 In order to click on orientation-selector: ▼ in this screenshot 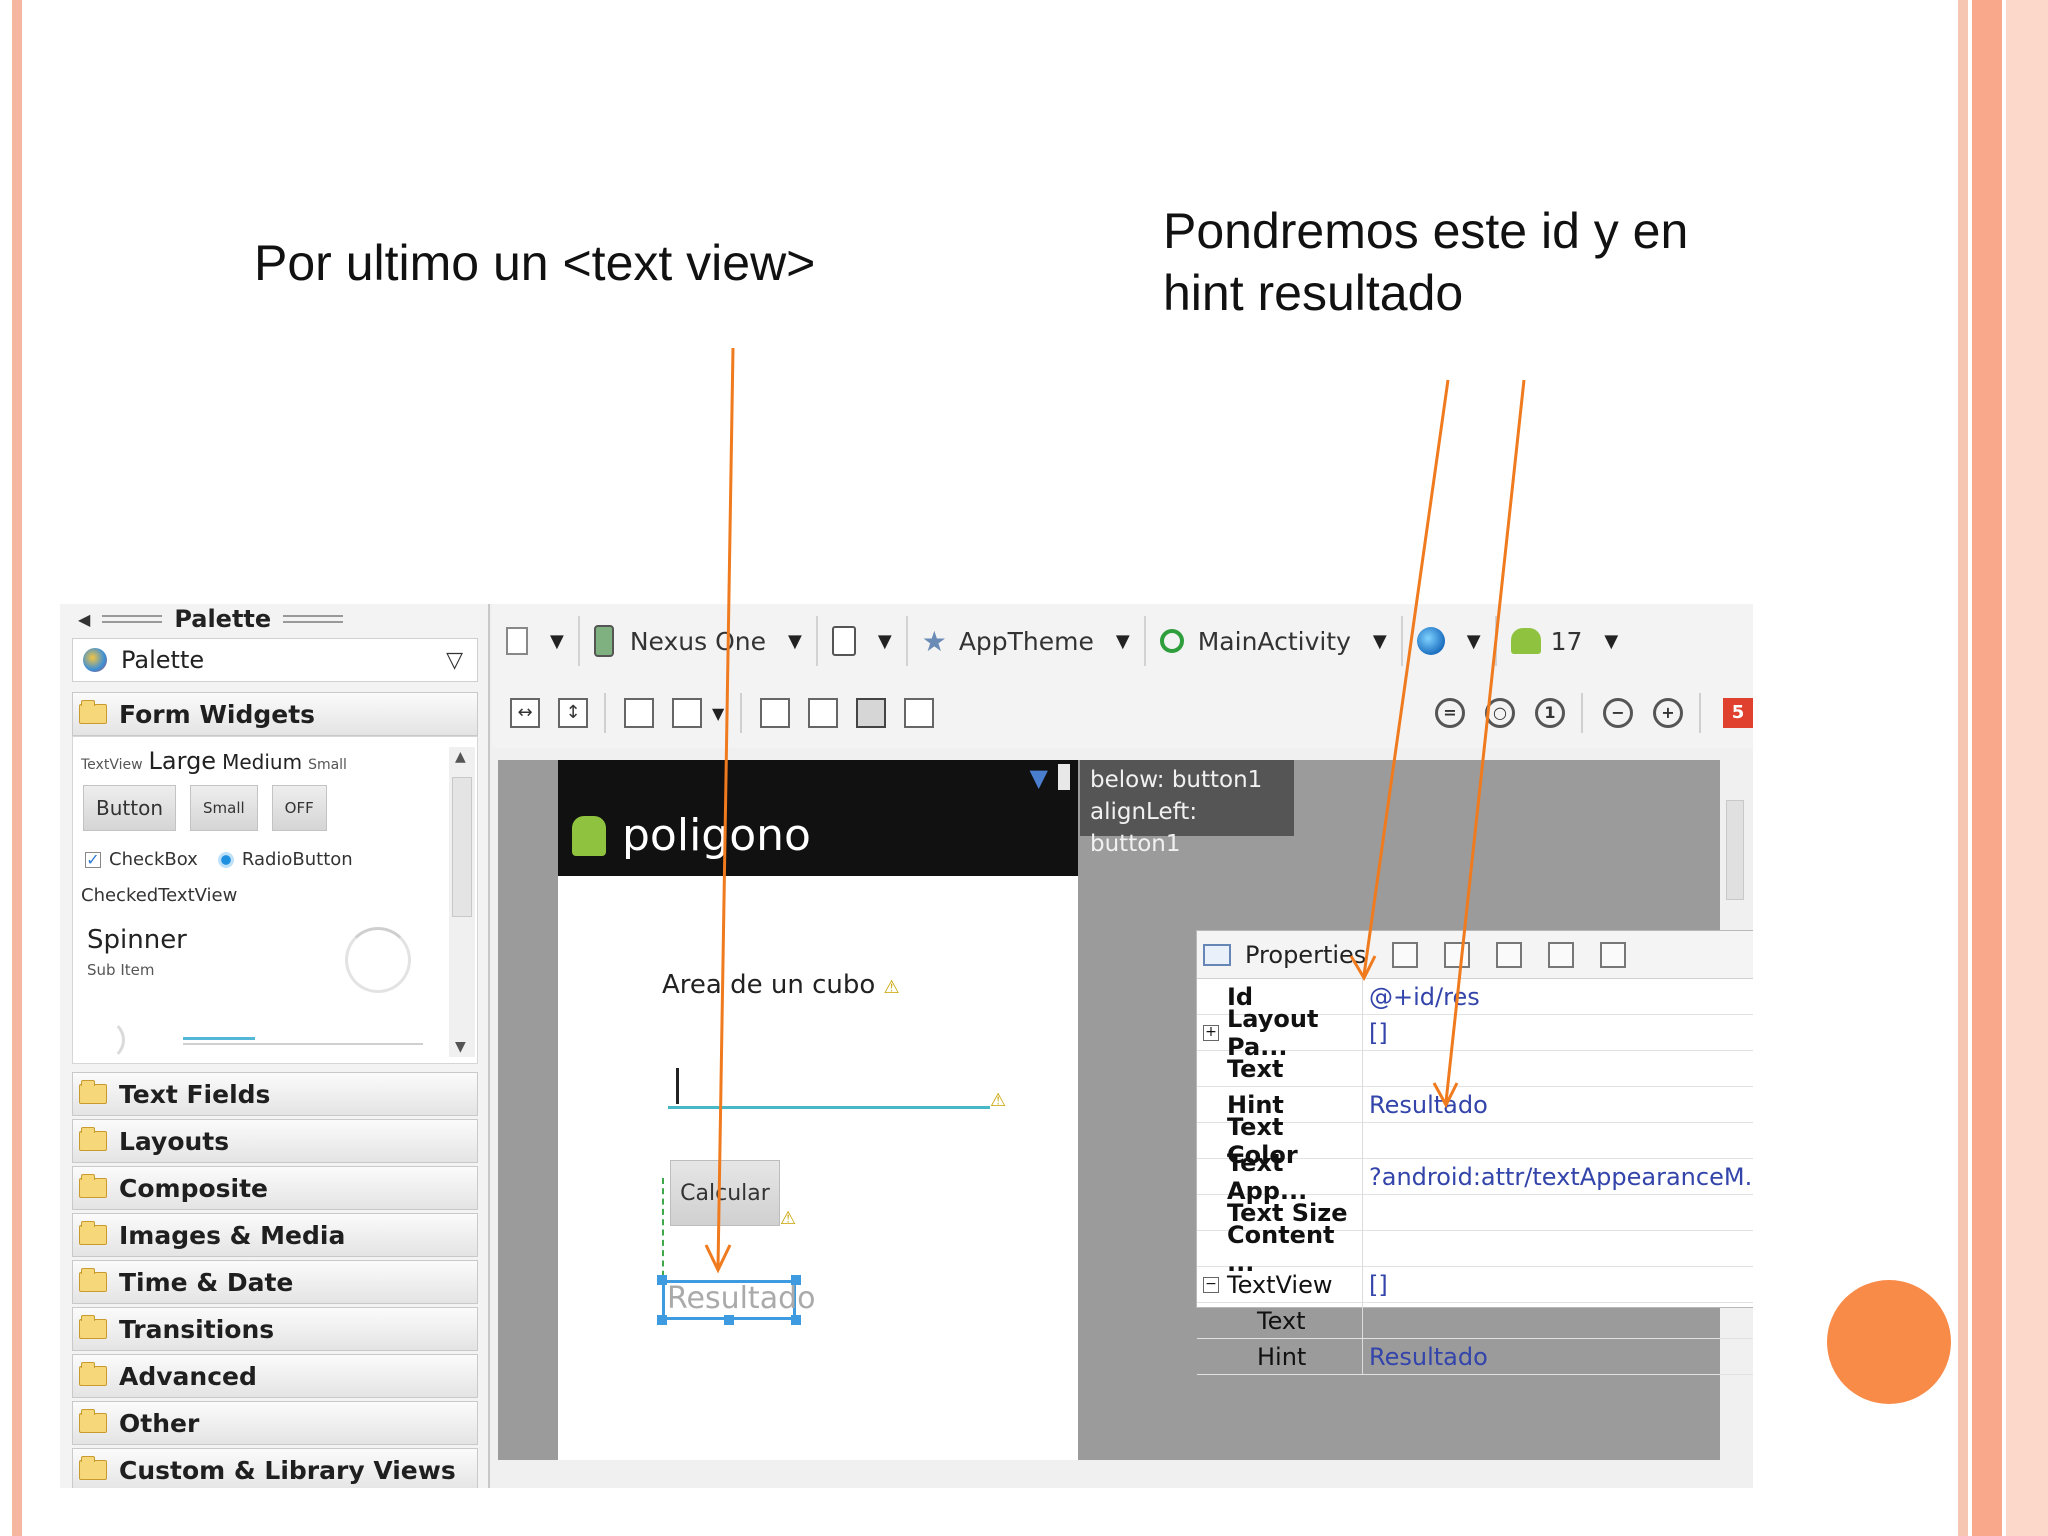, I will do `click(863, 641)`.